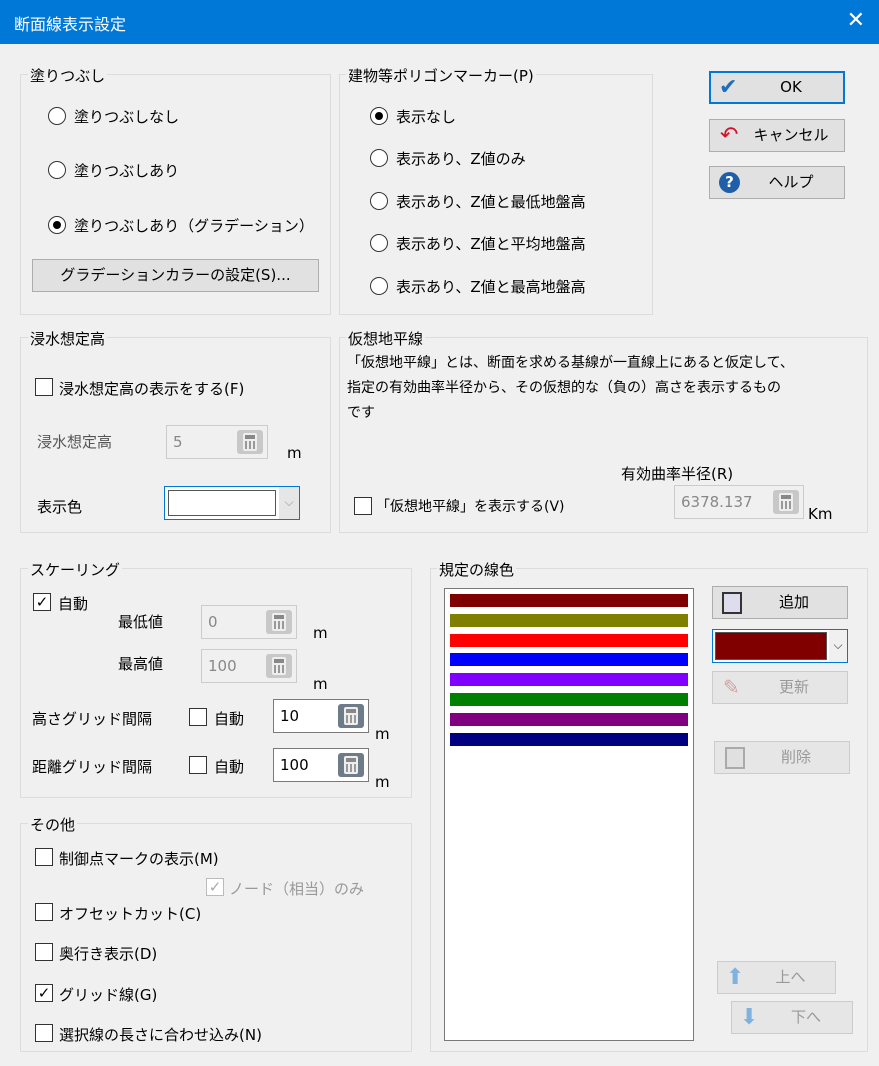 The height and width of the screenshot is (1066, 879). What do you see at coordinates (44, 387) in the screenshot?
I see `flood-show-checkbox` at bounding box center [44, 387].